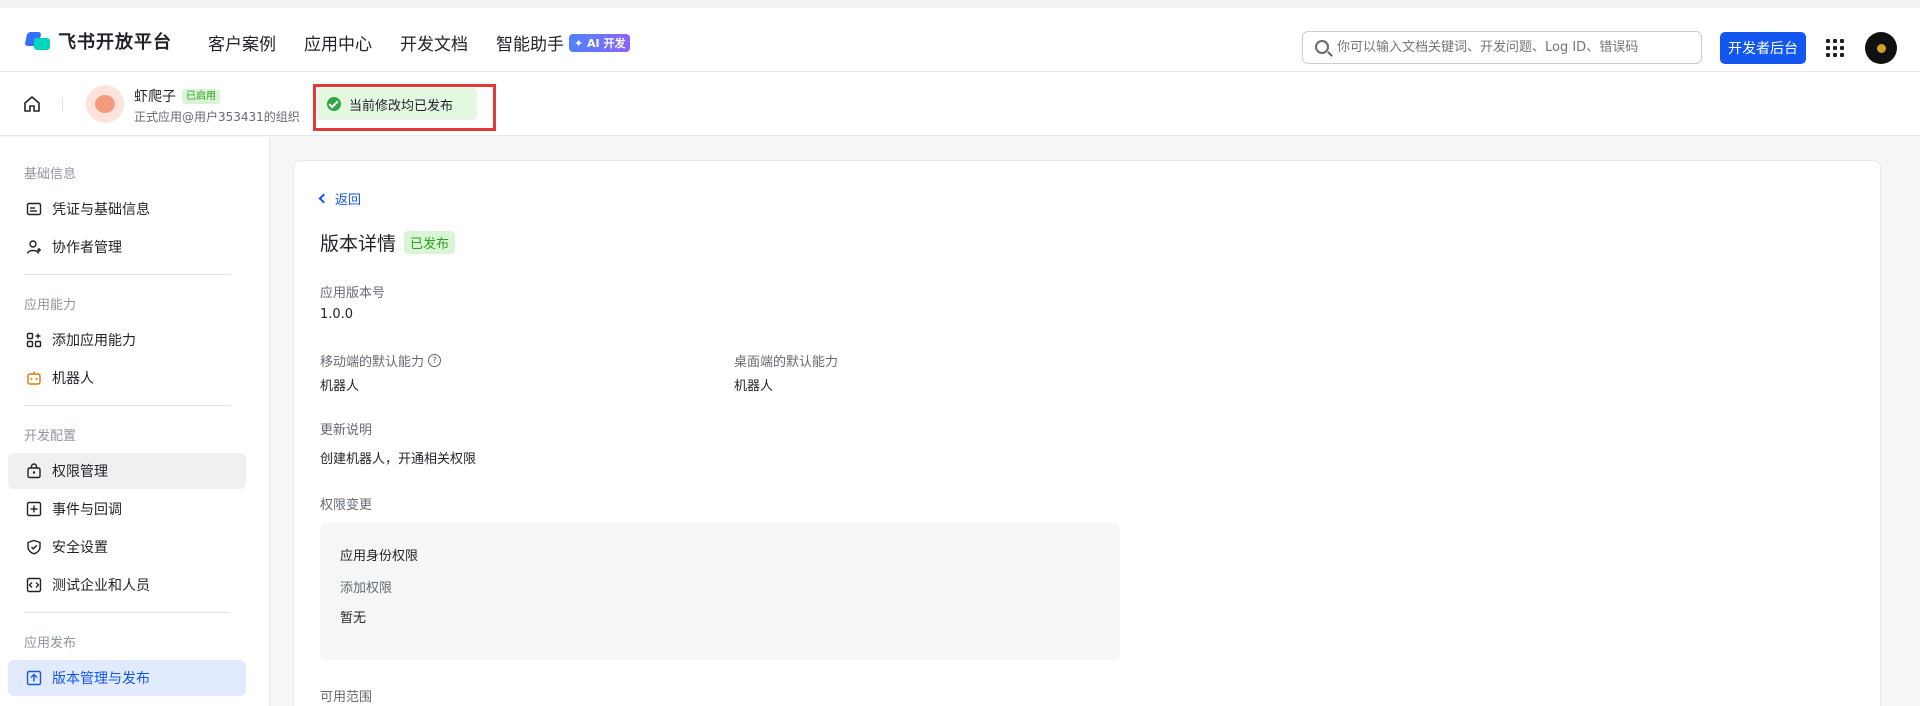  What do you see at coordinates (600, 42) in the screenshot?
I see `ai-badge: ✦ AI 开发` at bounding box center [600, 42].